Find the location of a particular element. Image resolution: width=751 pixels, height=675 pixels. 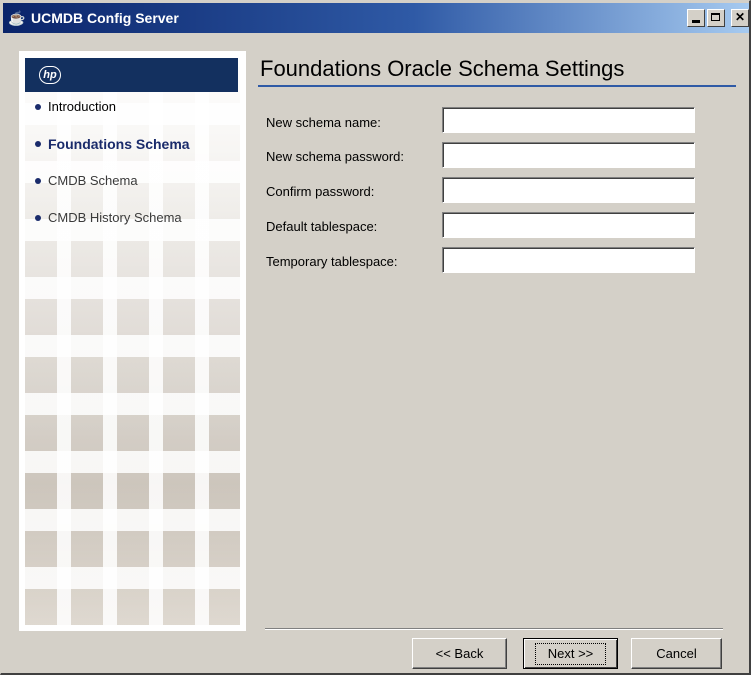

title-bar: ☕ UCMDB Config Server ✕ is located at coordinates (376, 18).